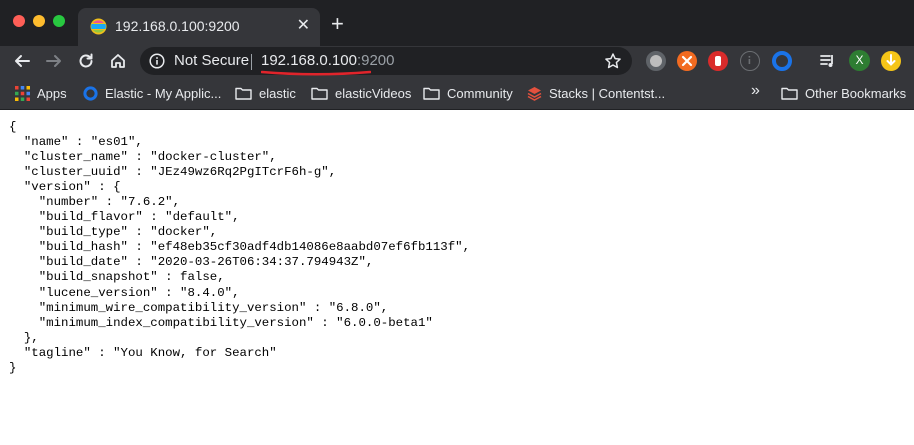 This screenshot has height=445, width=914. What do you see at coordinates (199, 307) in the screenshot?
I see `json-line: "minimum_wire_compatibility_version"` at bounding box center [199, 307].